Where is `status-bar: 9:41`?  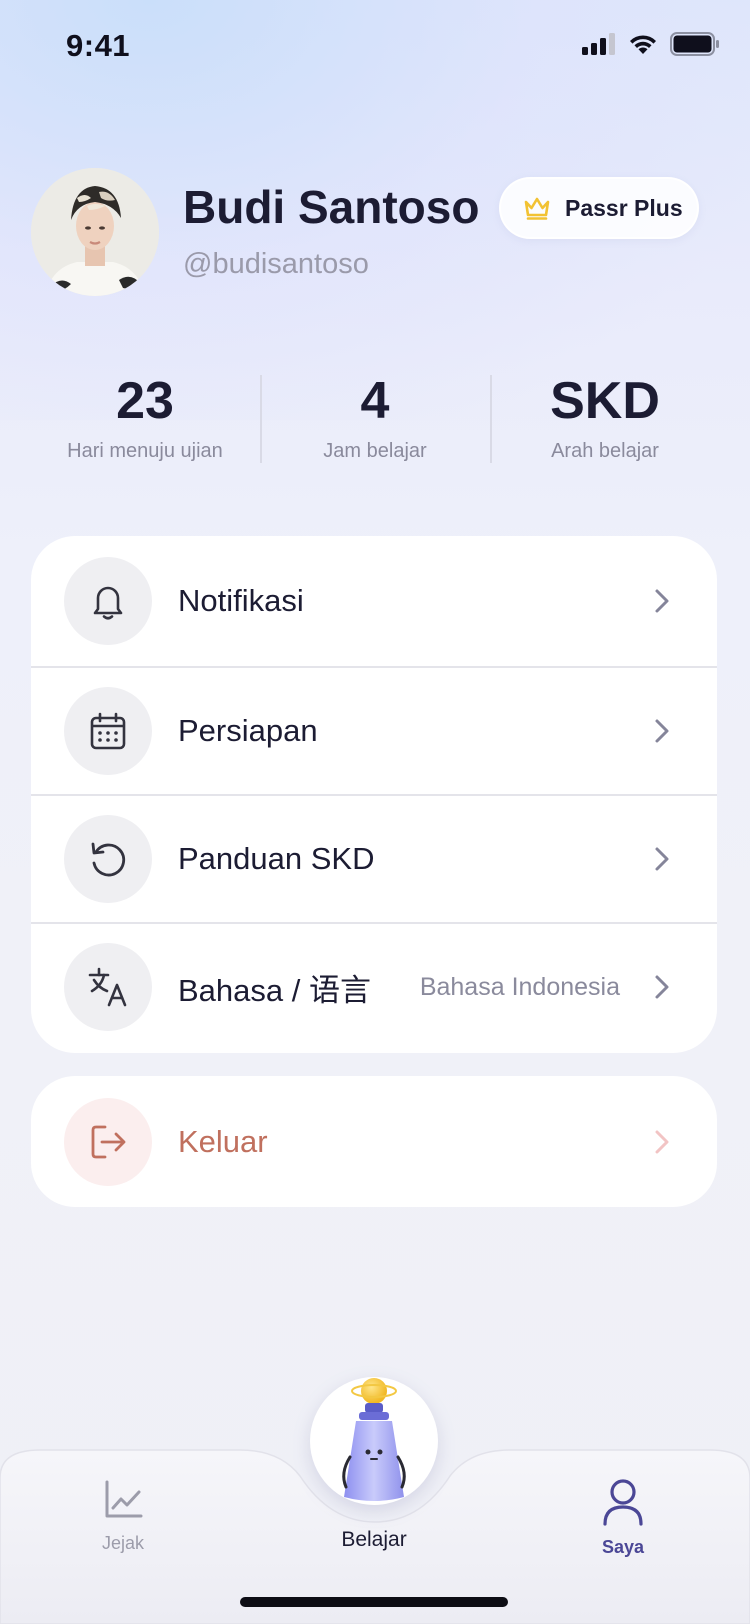 status-bar: 9:41 is located at coordinates (375, 46).